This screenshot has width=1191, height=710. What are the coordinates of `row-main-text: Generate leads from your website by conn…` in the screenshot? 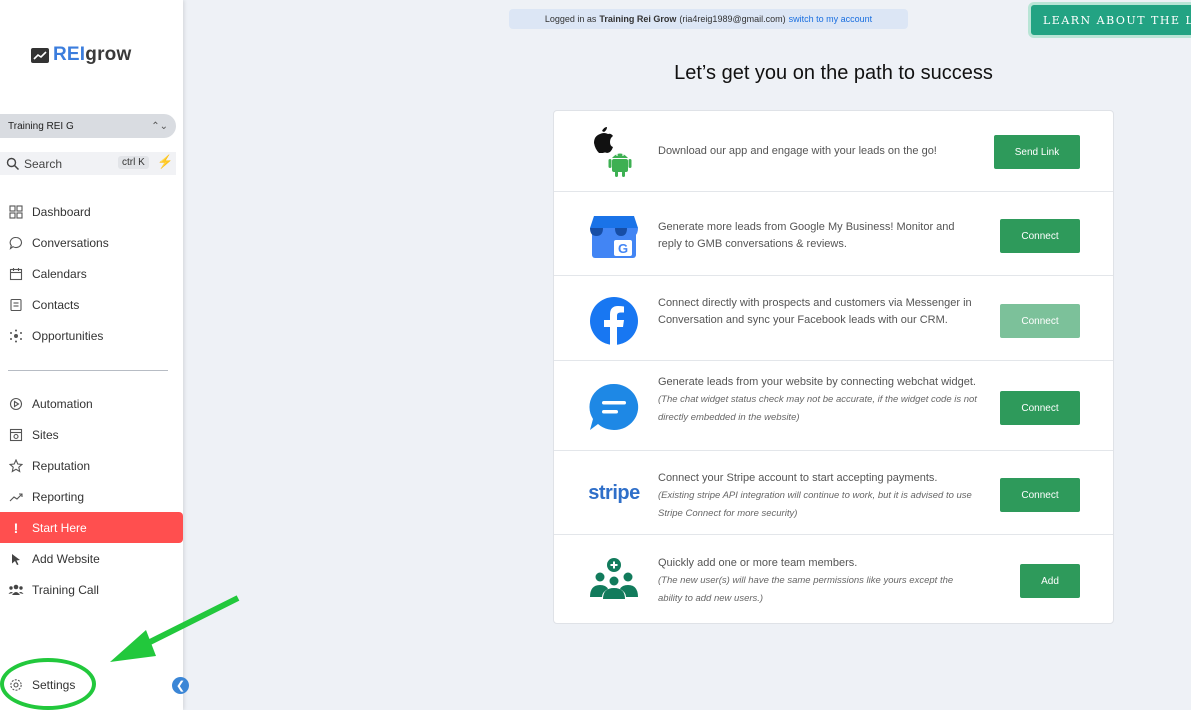 It's located at (817, 382).